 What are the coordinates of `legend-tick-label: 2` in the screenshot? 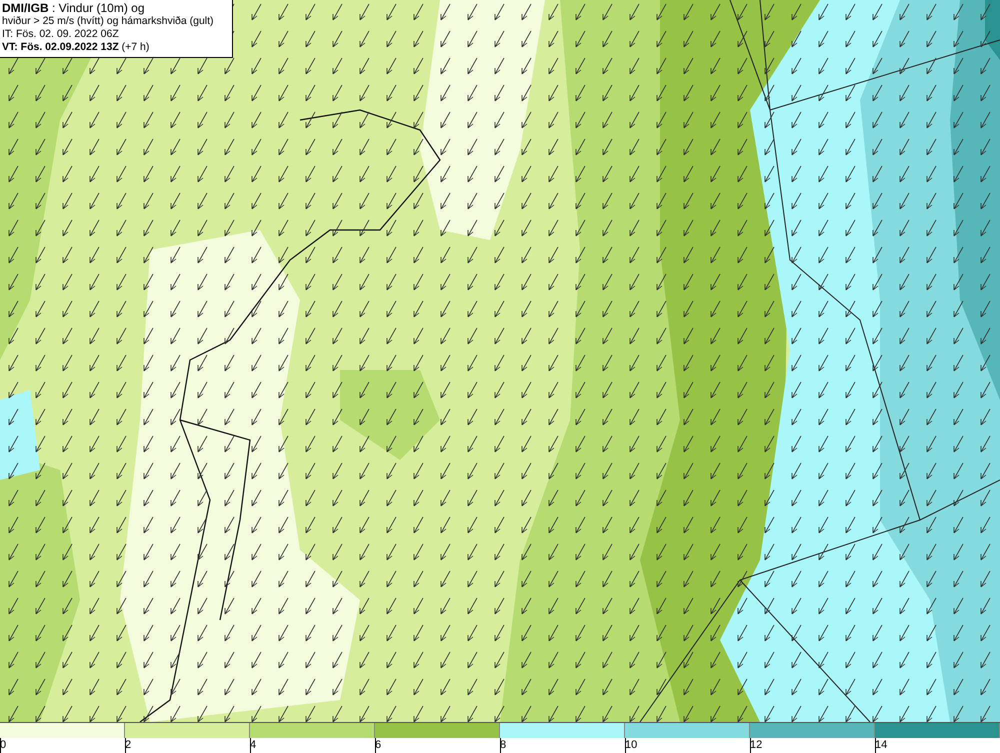 It's located at (128, 745).